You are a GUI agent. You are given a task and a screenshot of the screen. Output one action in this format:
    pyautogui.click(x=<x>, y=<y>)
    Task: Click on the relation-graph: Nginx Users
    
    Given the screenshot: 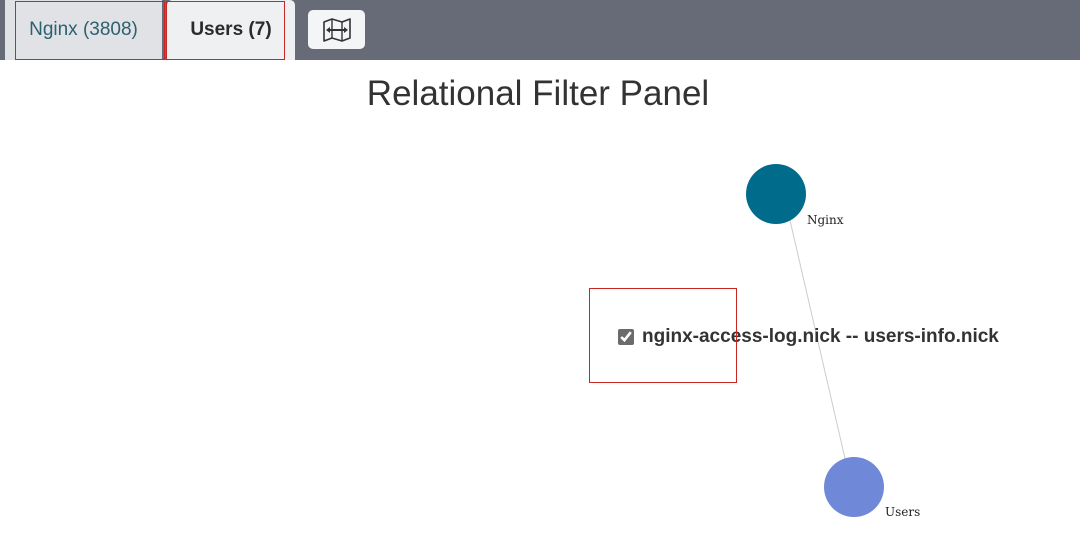 What is the action you would take?
    pyautogui.click(x=833, y=341)
    